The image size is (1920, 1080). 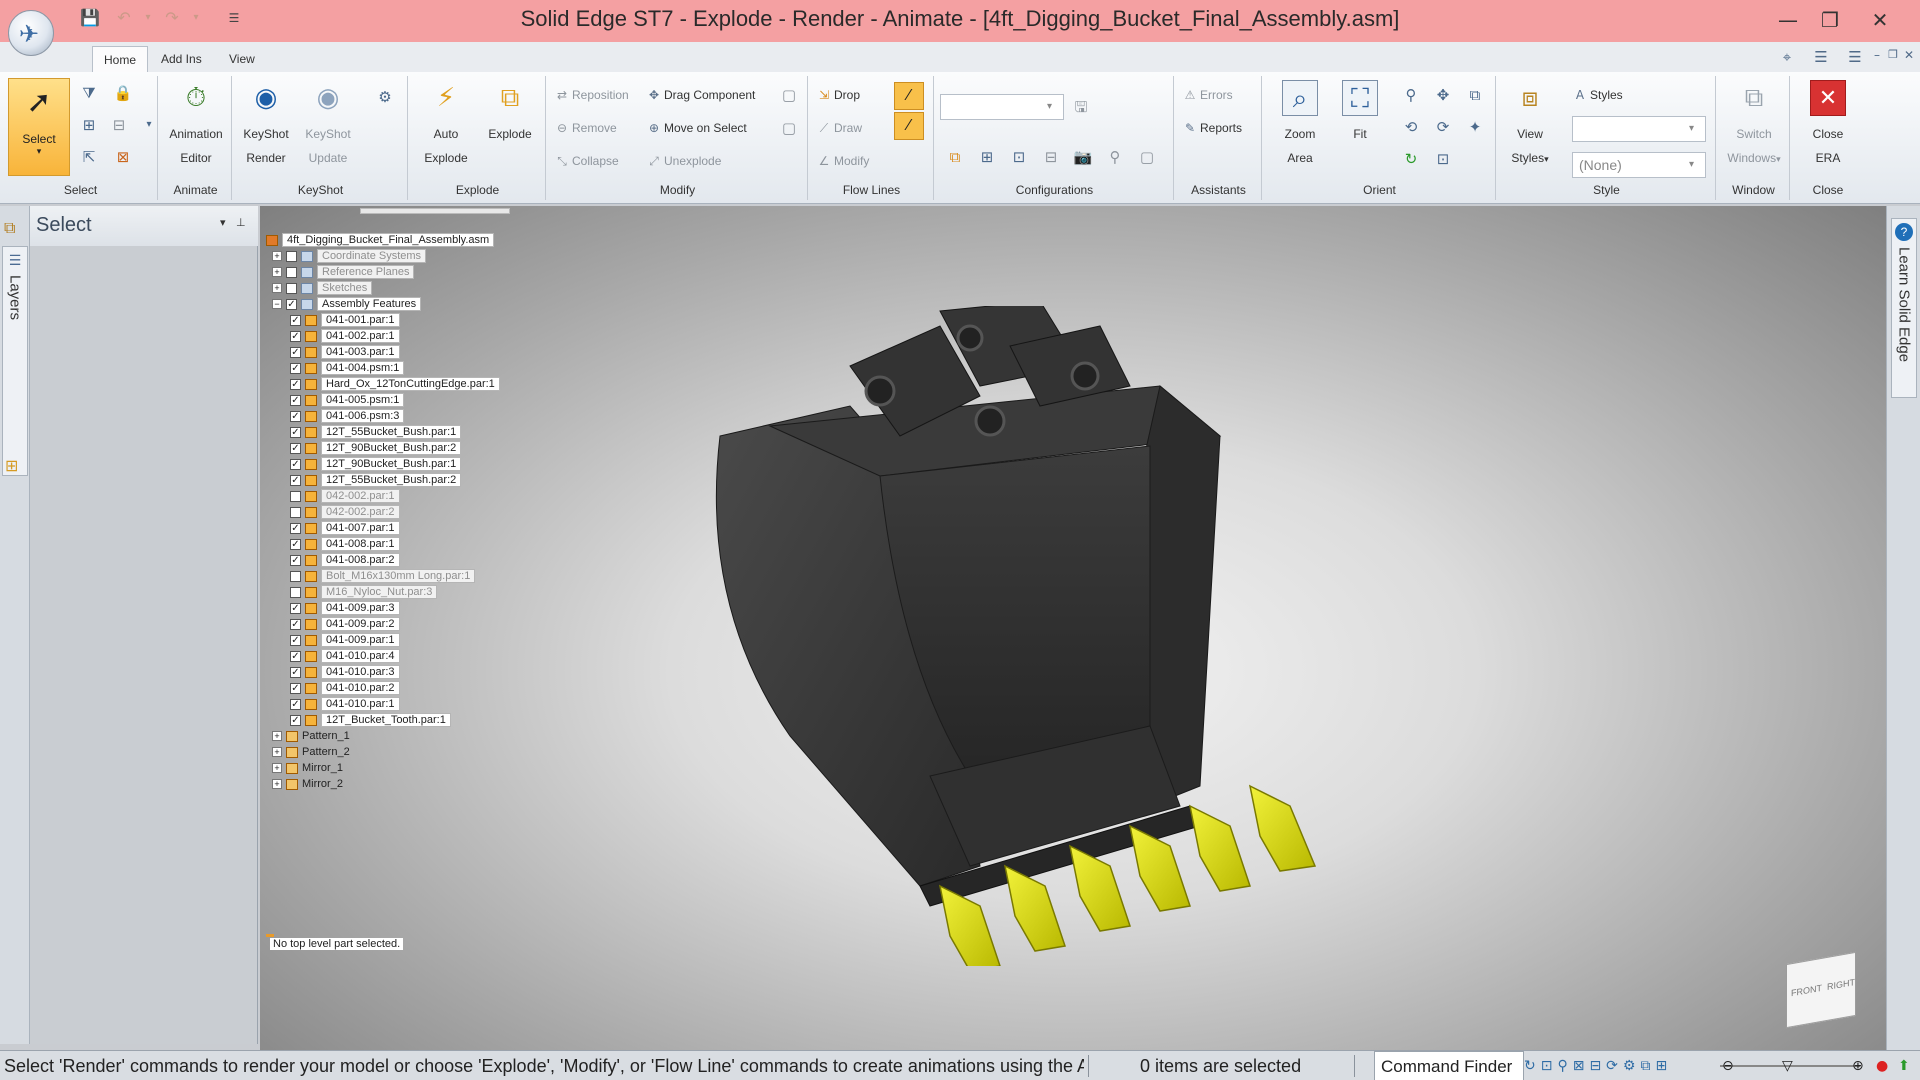 I want to click on zoom-in-icon: ⊕, so click(x=1858, y=1065).